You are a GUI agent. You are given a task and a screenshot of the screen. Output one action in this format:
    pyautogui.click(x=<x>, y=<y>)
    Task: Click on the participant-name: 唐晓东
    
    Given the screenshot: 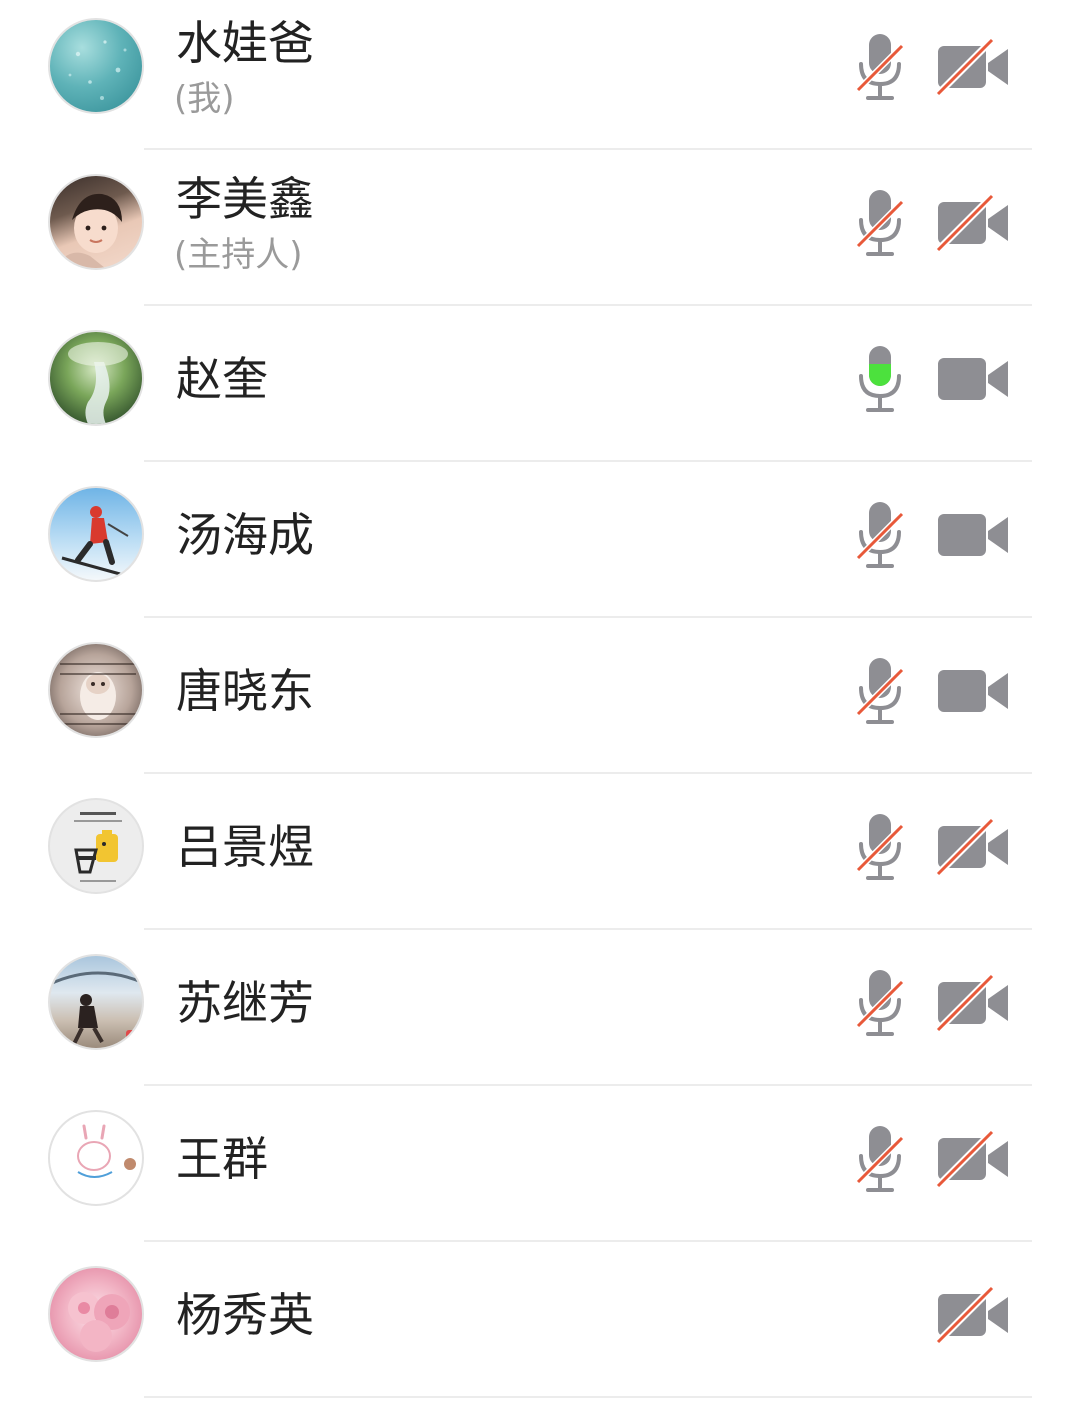 What is the action you would take?
    pyautogui.click(x=245, y=691)
    